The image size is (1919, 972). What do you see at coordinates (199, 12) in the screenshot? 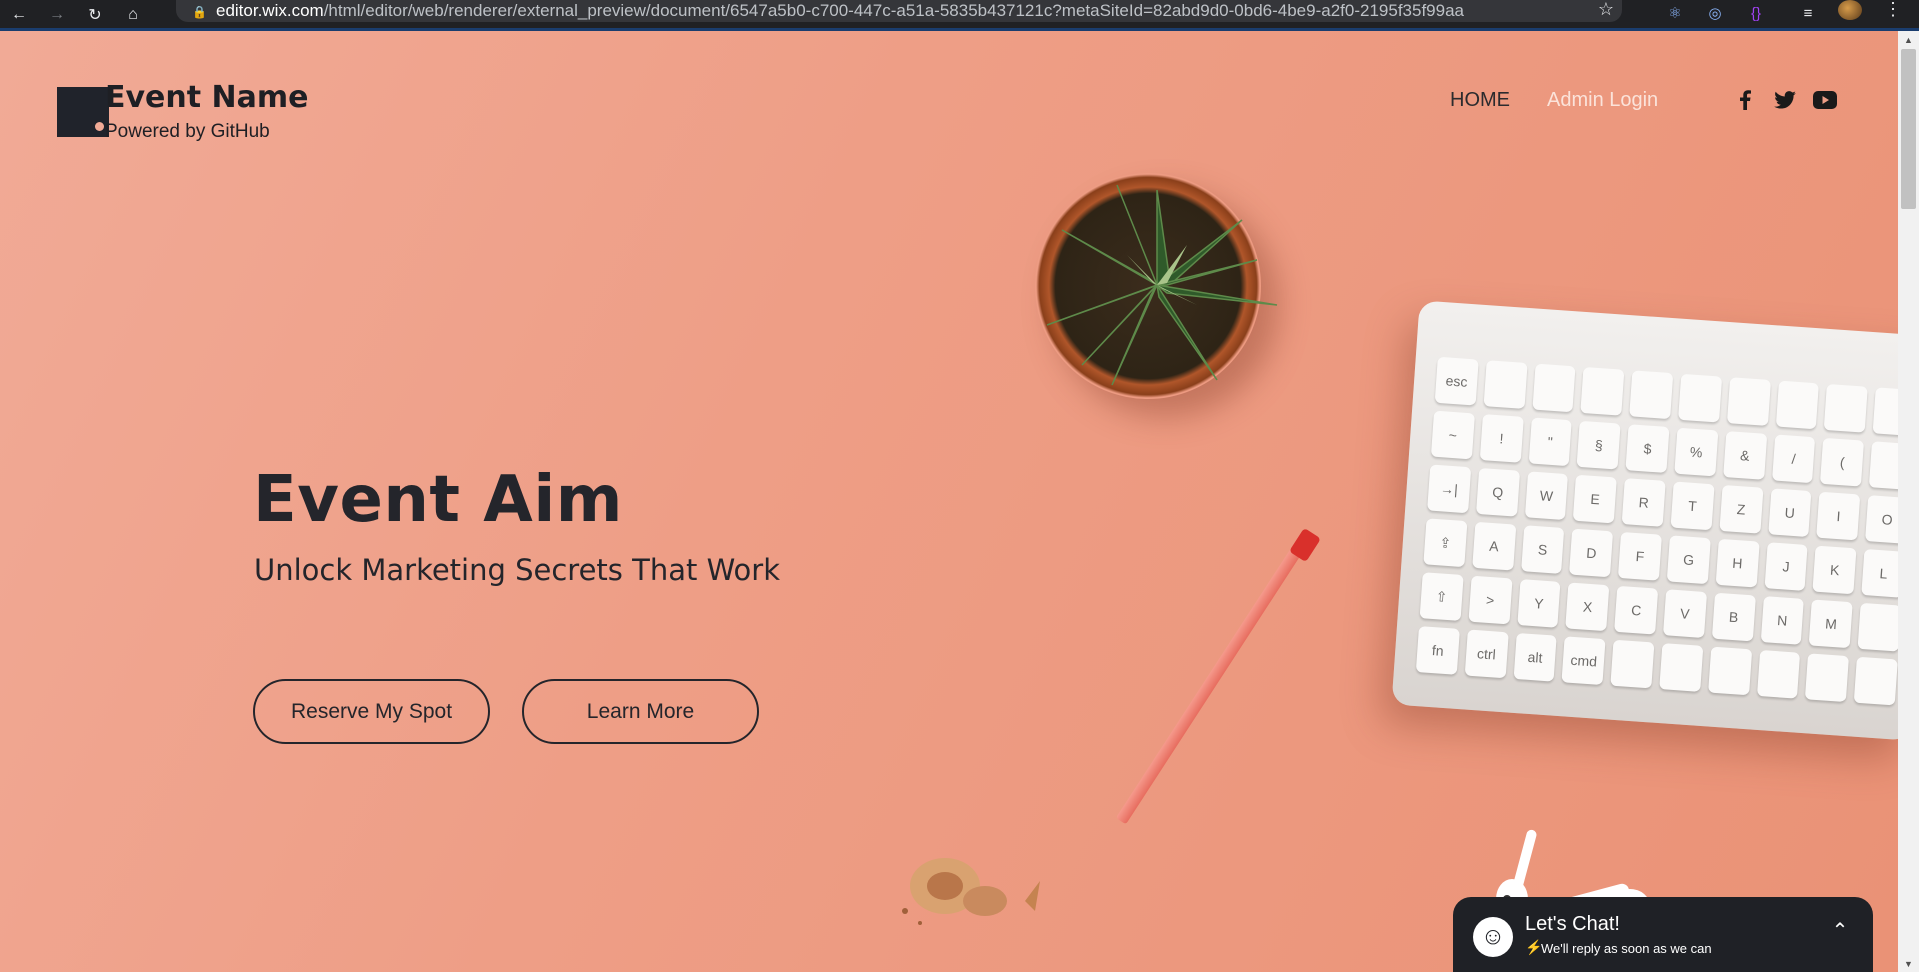
I see `lock-icon: 🔒` at bounding box center [199, 12].